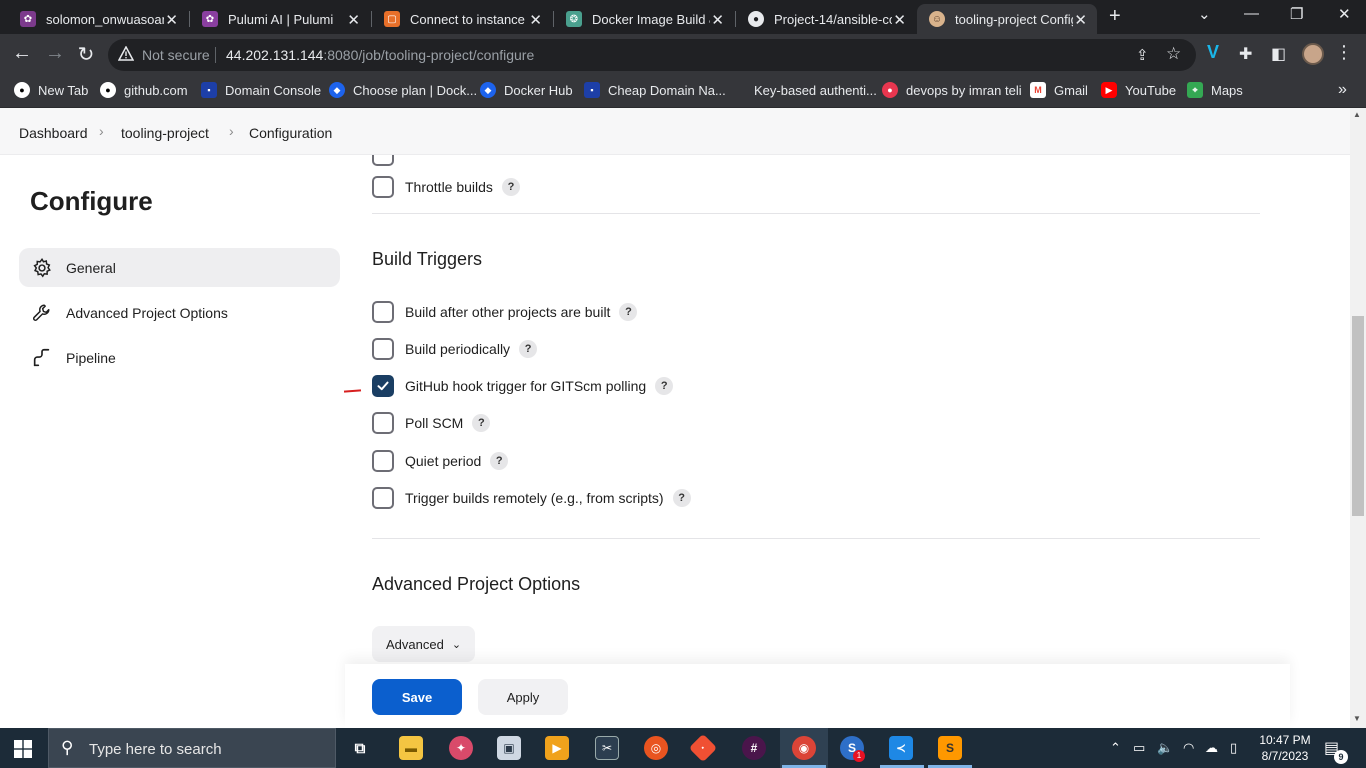 Image resolution: width=1366 pixels, height=768 pixels. I want to click on checkbox-checked, so click(383, 386).